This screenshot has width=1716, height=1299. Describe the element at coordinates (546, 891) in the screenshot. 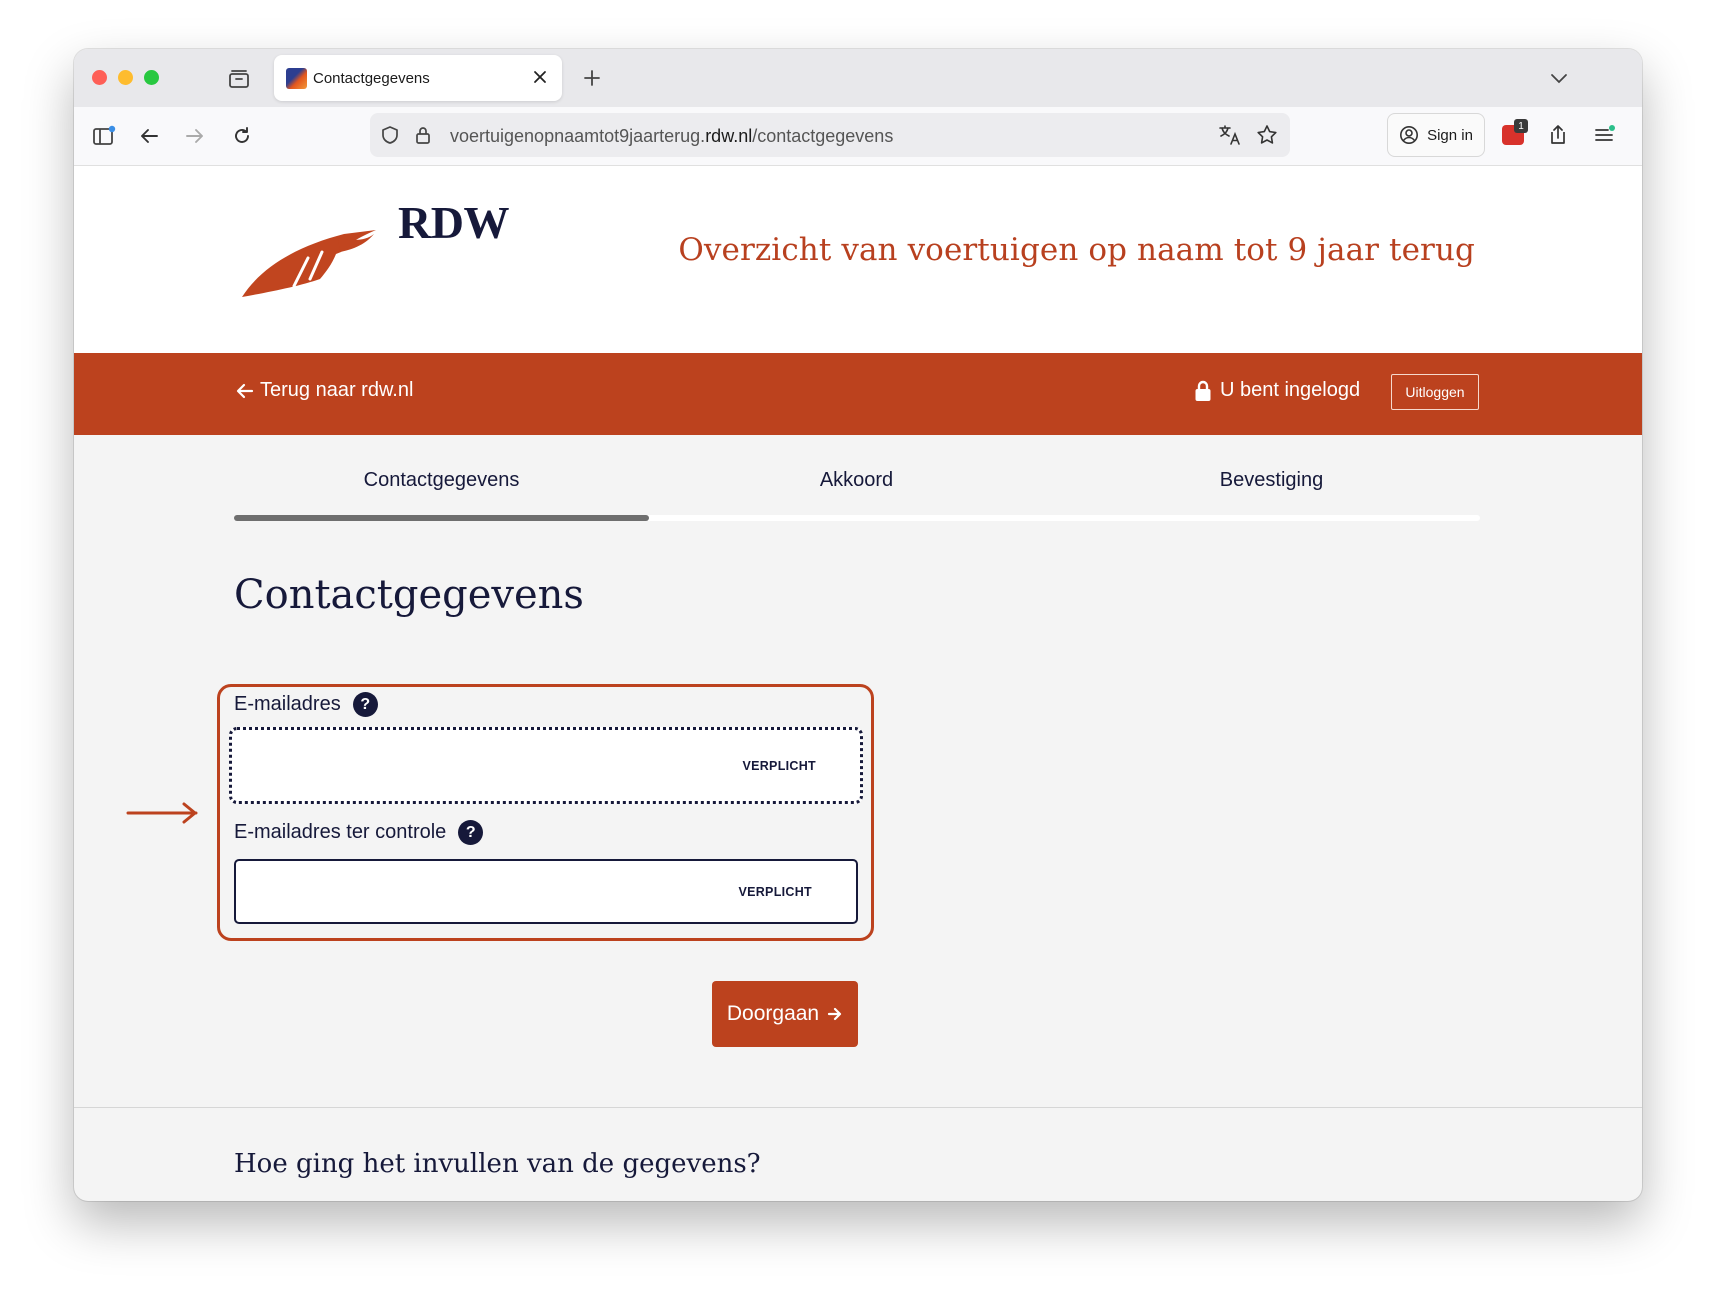

I see `email-confirm-field: VERPLICHT` at that location.